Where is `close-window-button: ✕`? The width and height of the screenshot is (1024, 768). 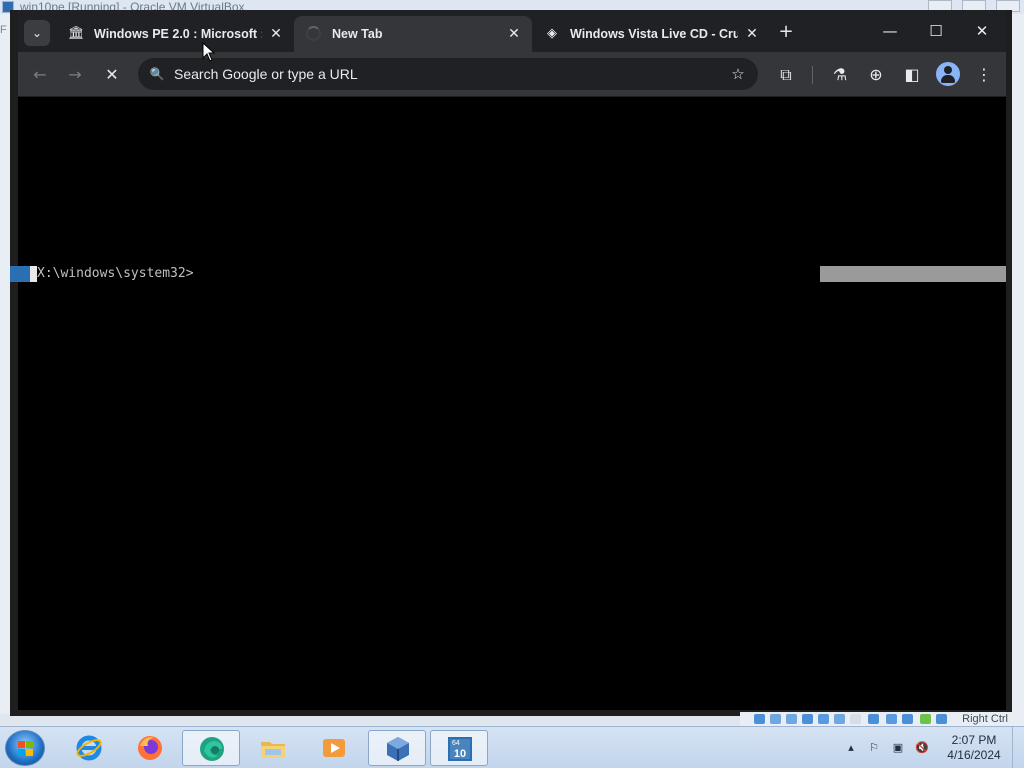 close-window-button: ✕ is located at coordinates (982, 31).